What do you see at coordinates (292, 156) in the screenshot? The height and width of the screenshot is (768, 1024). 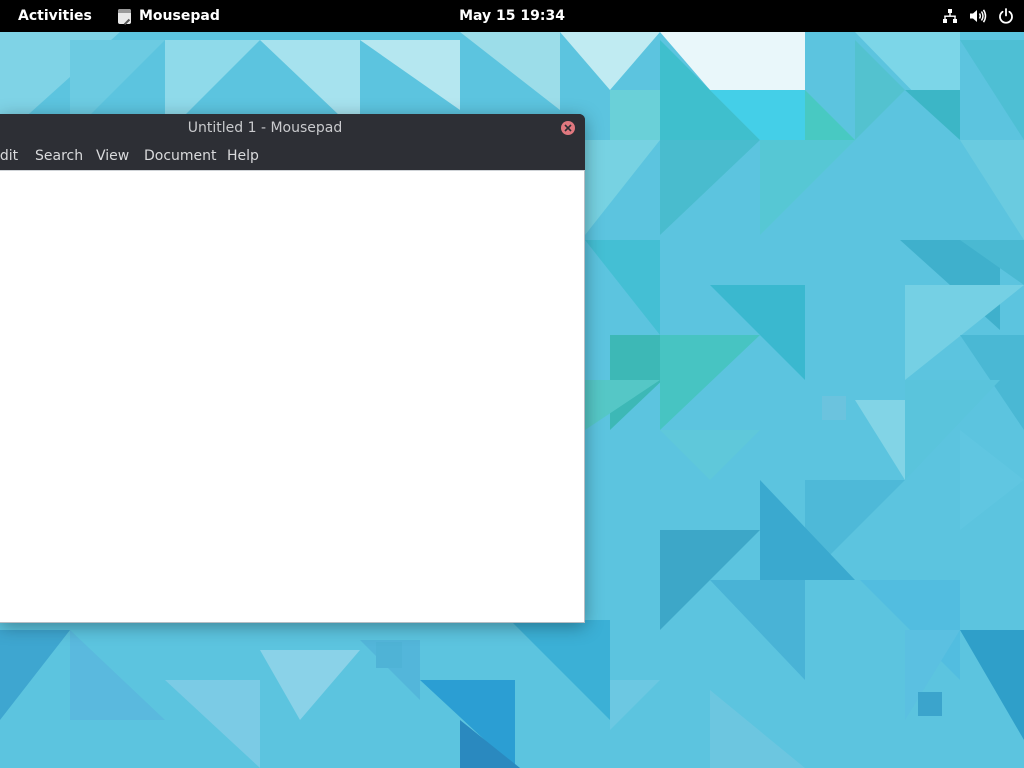 I see `menu-bar: Edit Search View Document Help` at bounding box center [292, 156].